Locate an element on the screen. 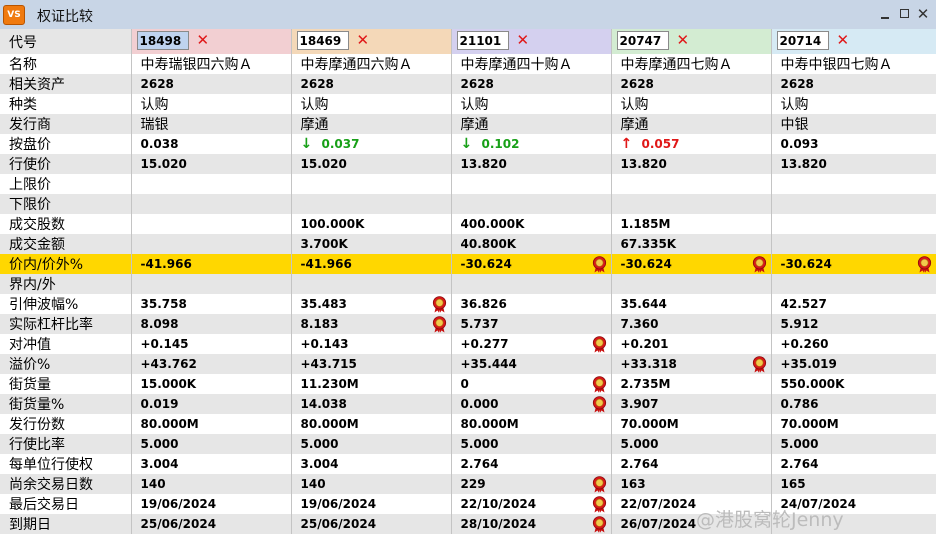  maximize-icon is located at coordinates (905, 14).